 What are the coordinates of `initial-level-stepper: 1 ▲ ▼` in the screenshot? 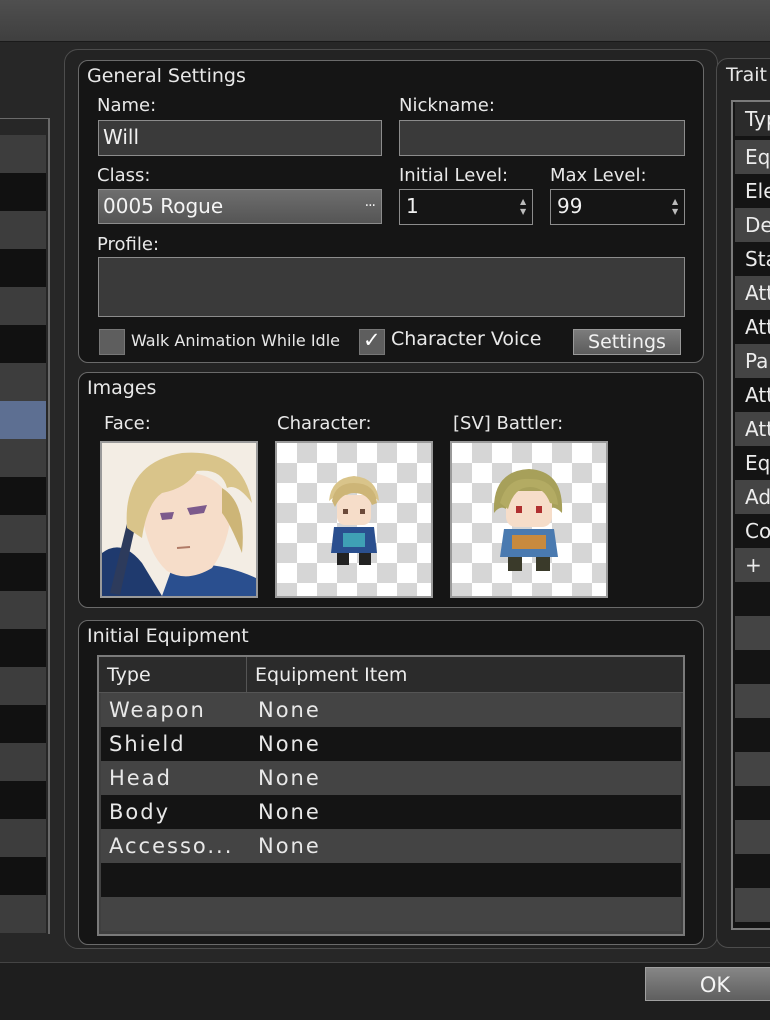 It's located at (466, 207).